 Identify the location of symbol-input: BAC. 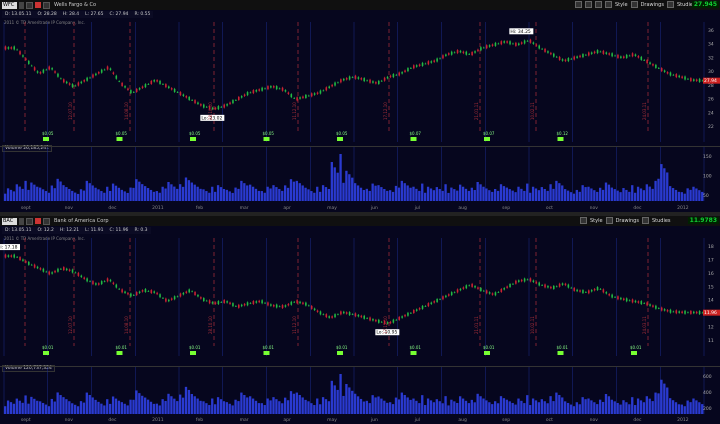
(9, 221).